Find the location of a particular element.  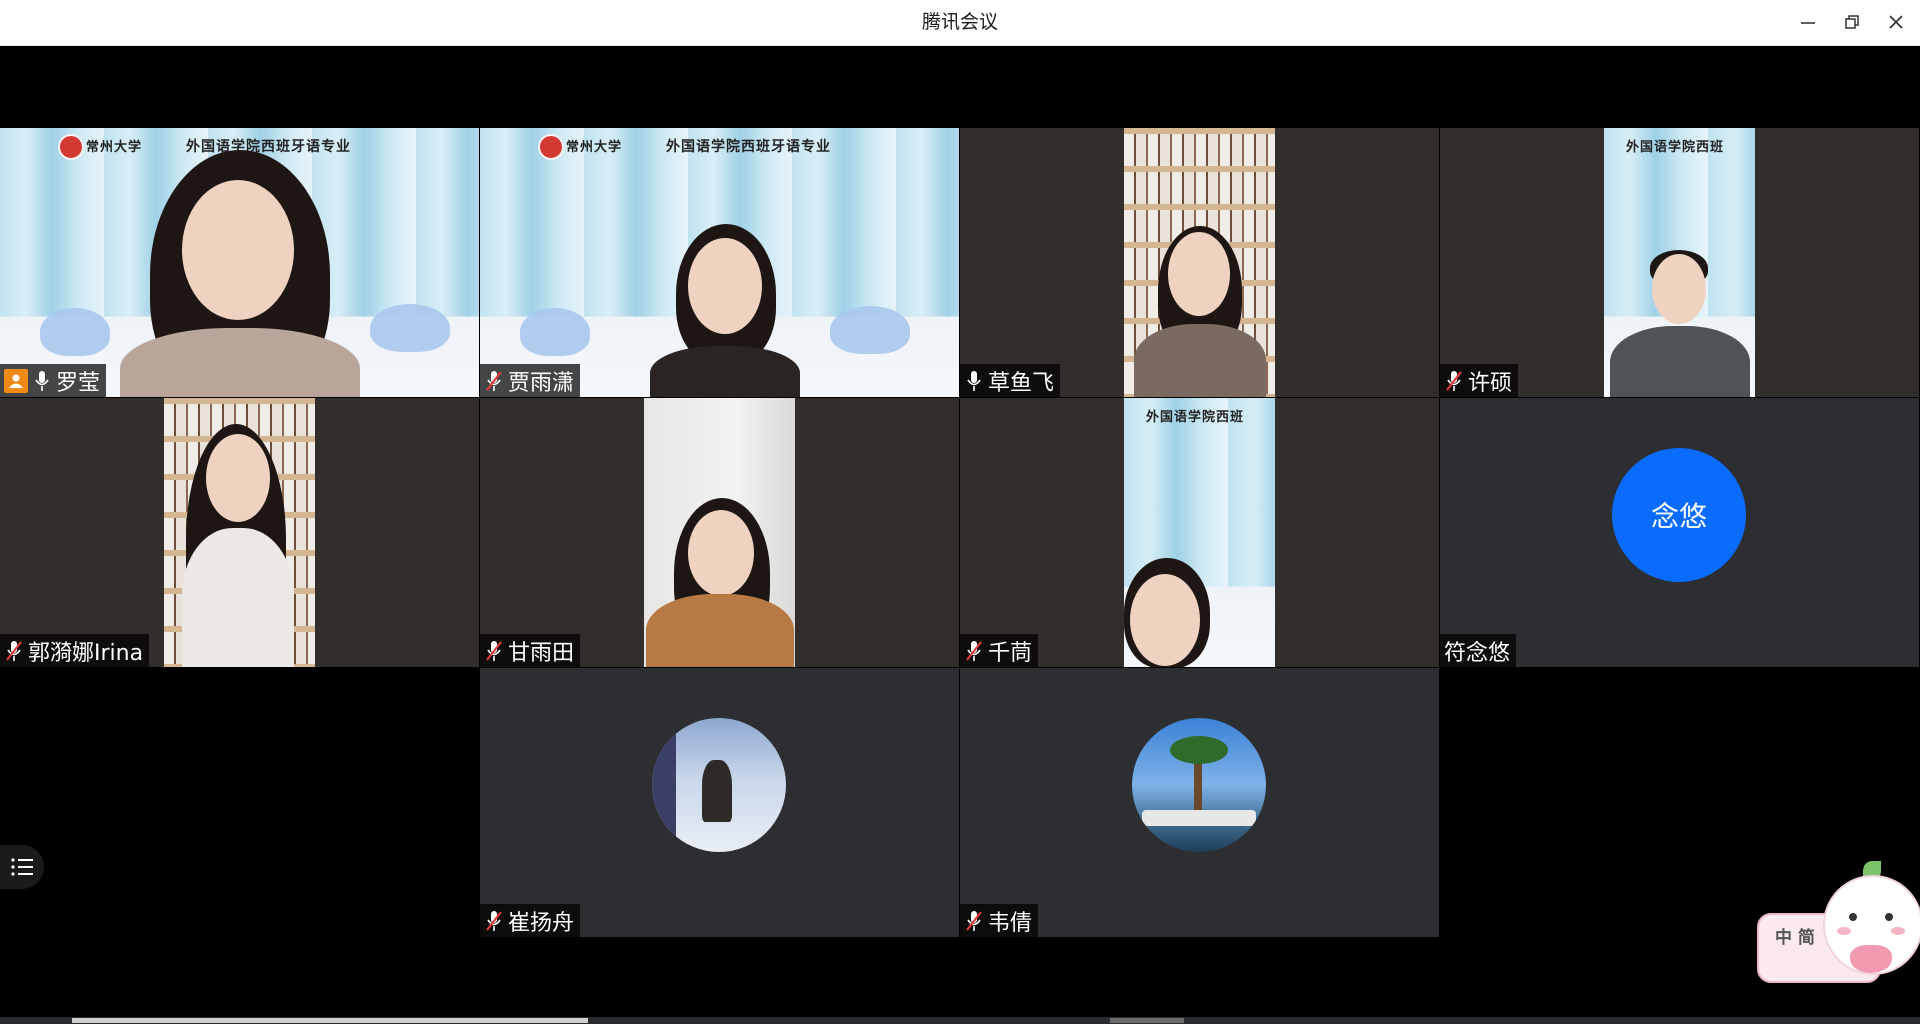

participant-name: 罗莹 is located at coordinates (78, 383).